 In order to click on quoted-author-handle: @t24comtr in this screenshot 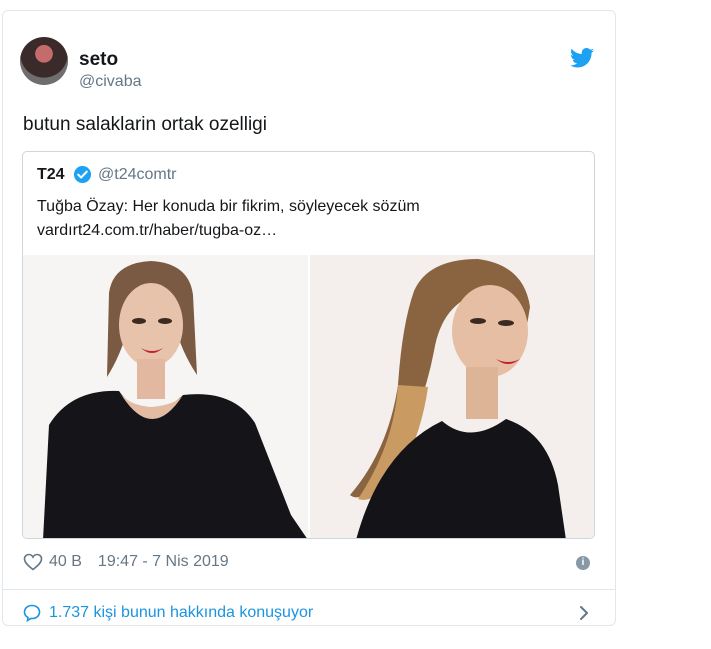, I will do `click(137, 174)`.